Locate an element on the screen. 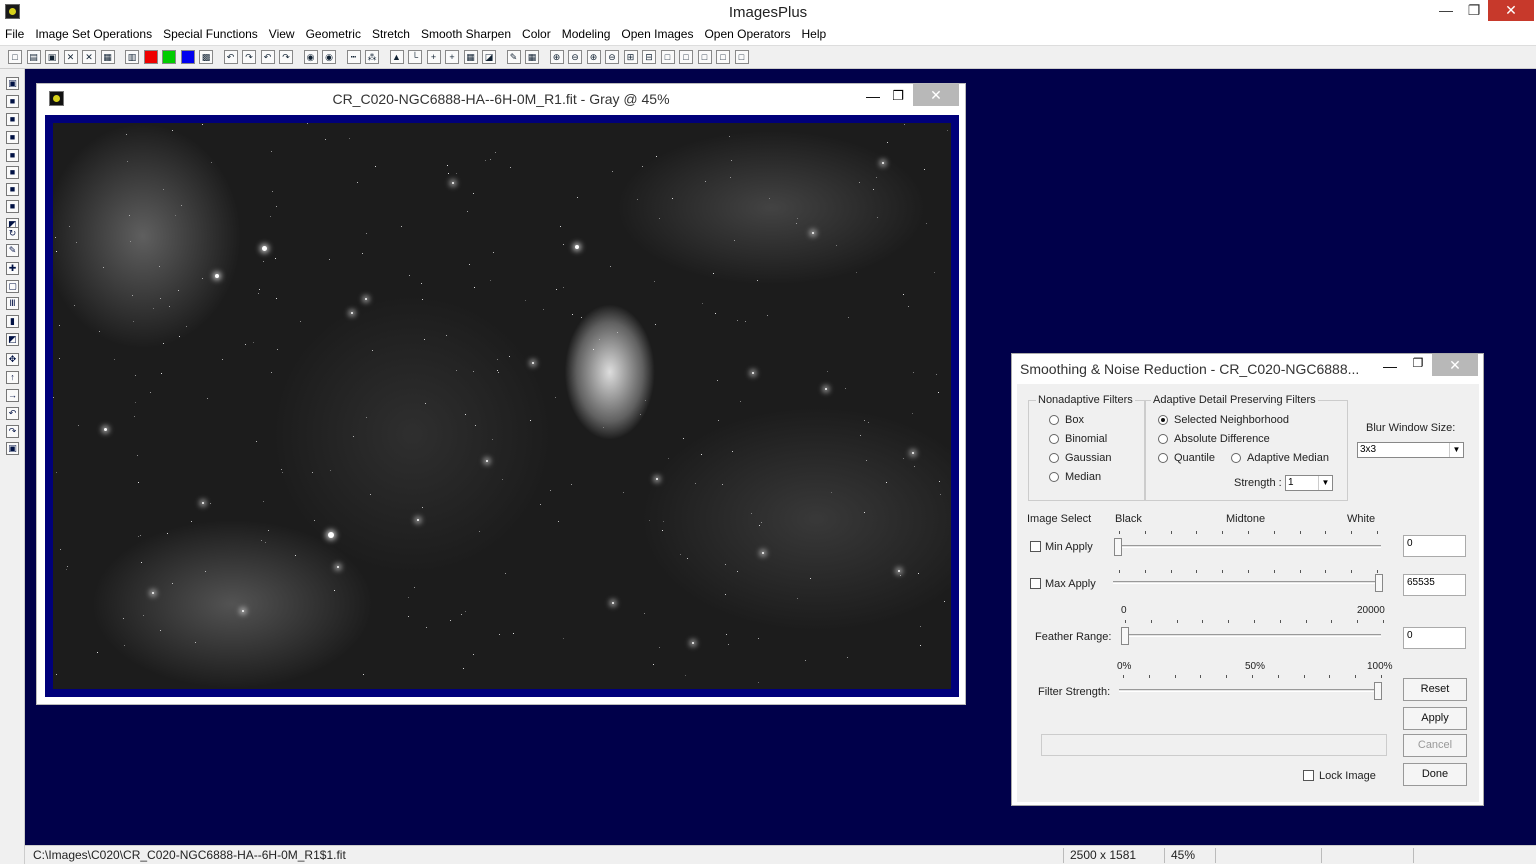  dialog-minimize-button: — is located at coordinates (1390, 366).